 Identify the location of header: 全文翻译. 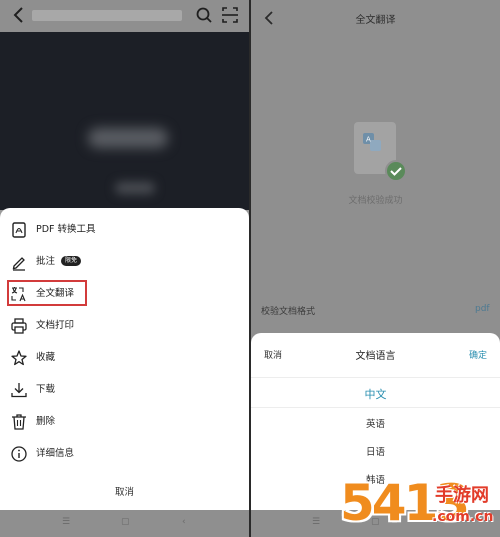
(375, 18).